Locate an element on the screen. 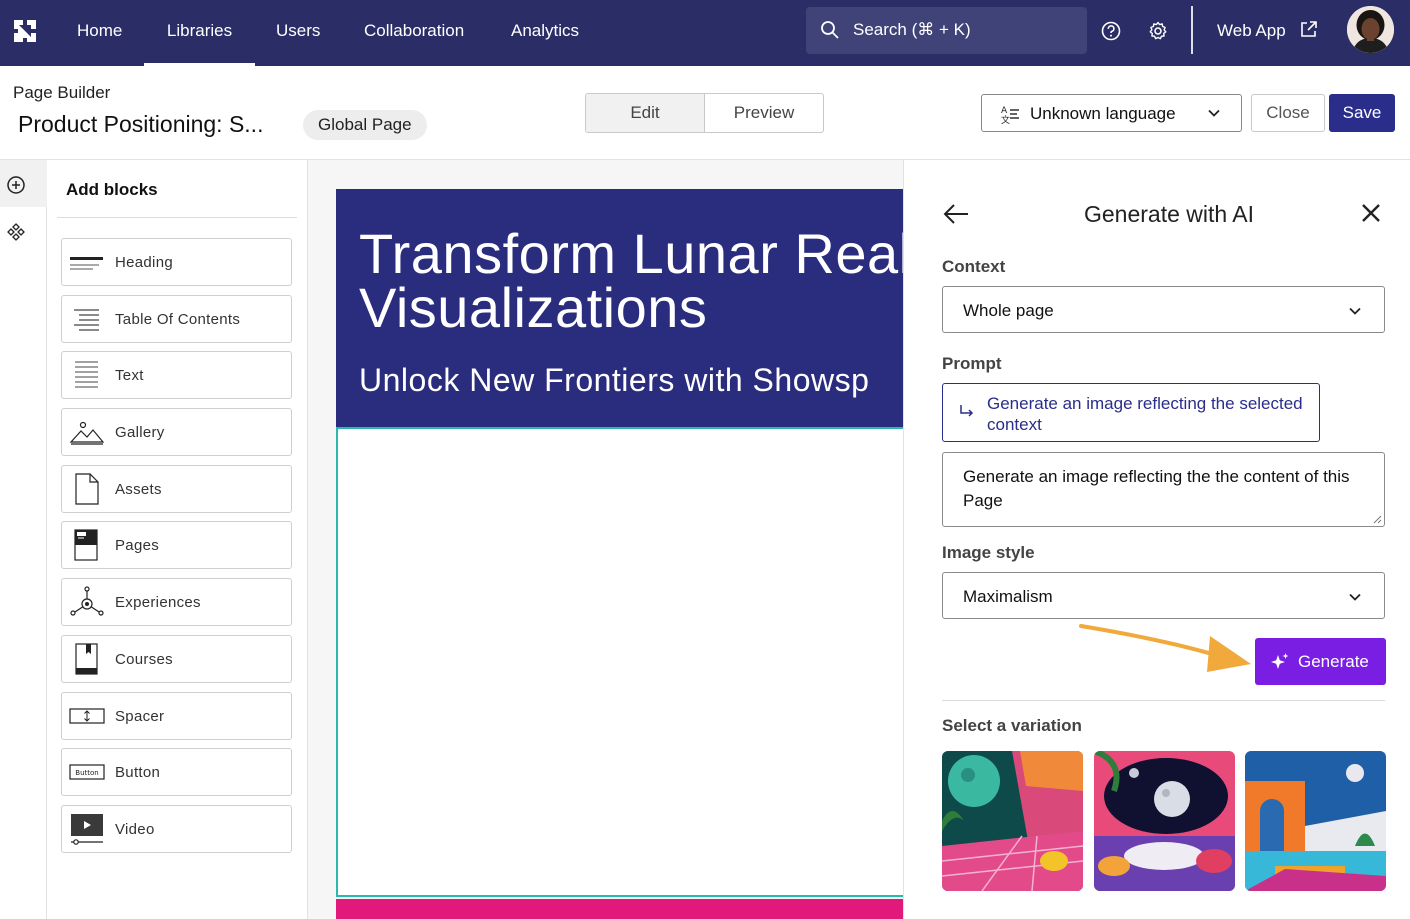 The height and width of the screenshot is (919, 1410). add-blocks-tab is located at coordinates (23, 183).